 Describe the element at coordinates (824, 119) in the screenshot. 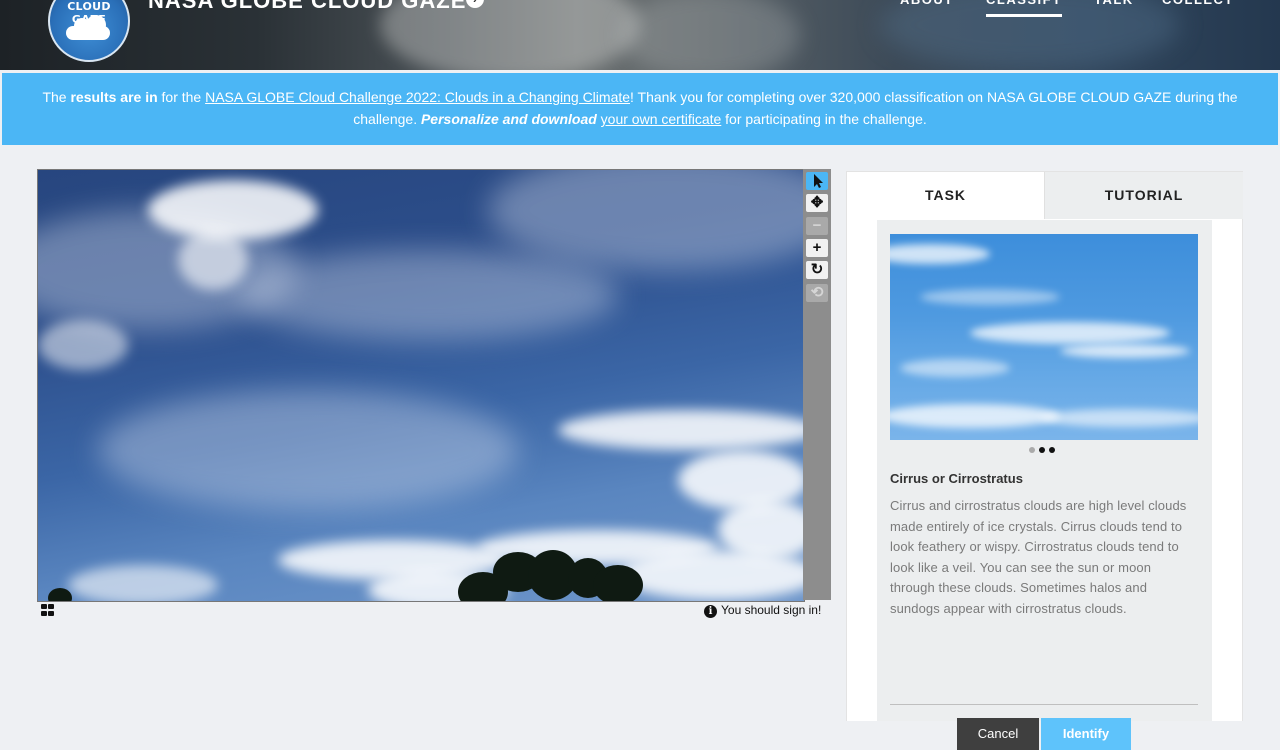

I see `banner-text: for participating in the challenge.` at that location.